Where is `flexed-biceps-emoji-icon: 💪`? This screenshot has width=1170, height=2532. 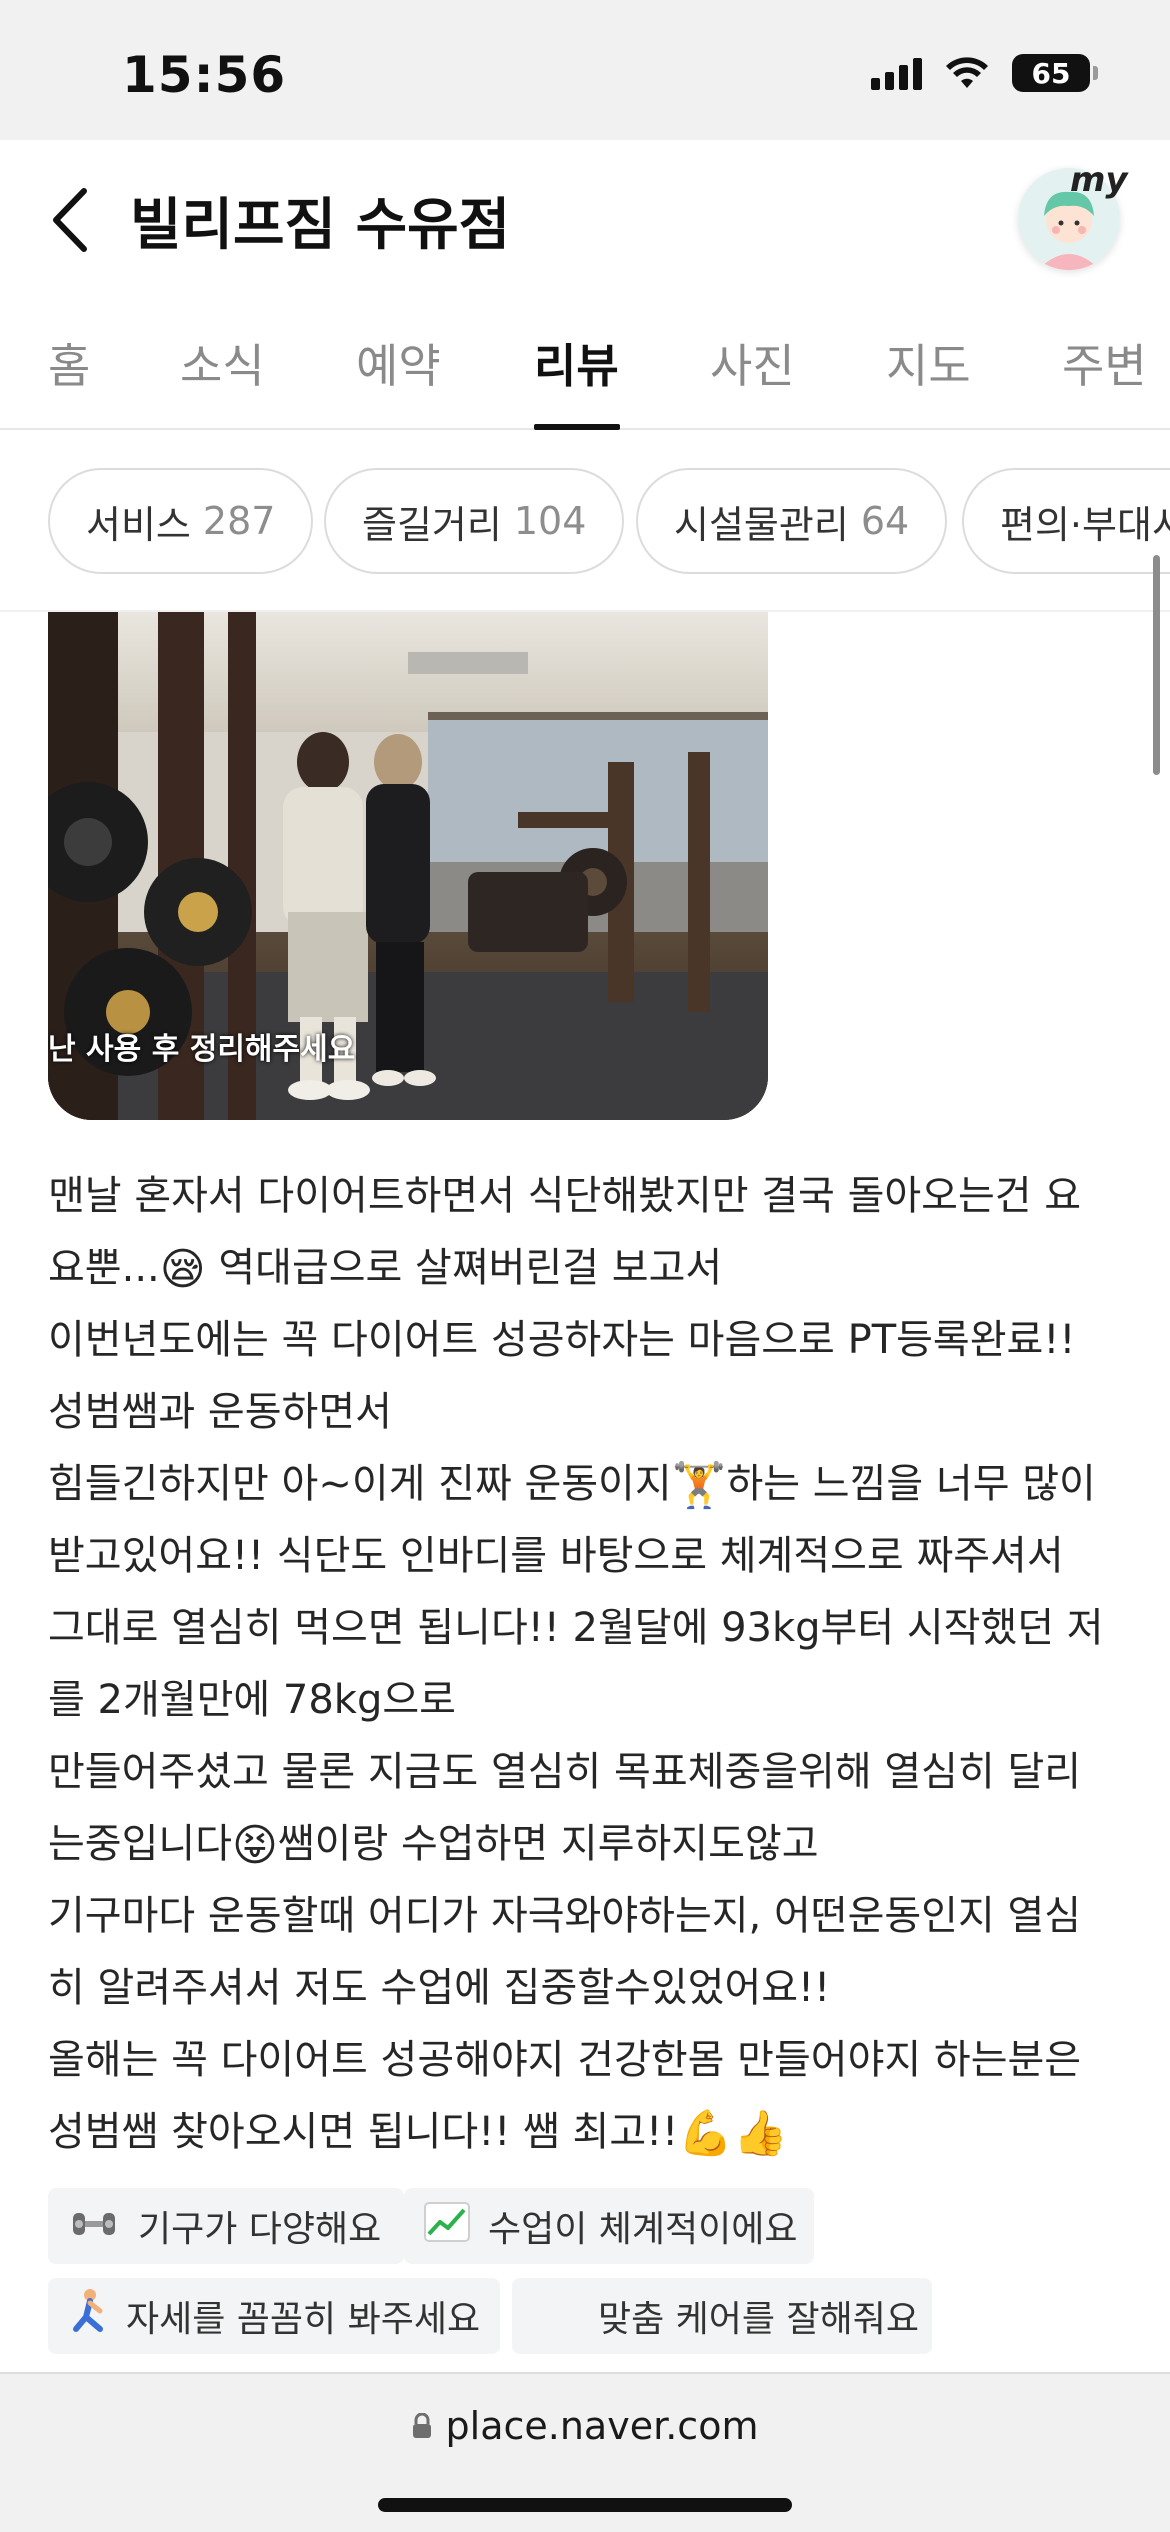 flexed-biceps-emoji-icon: 💪 is located at coordinates (705, 2133).